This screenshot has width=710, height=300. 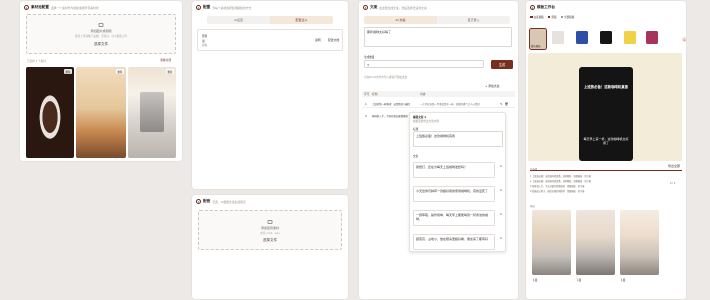 I want to click on config-card: 原则 语 模板 说明 配置文档, so click(x=270, y=40).